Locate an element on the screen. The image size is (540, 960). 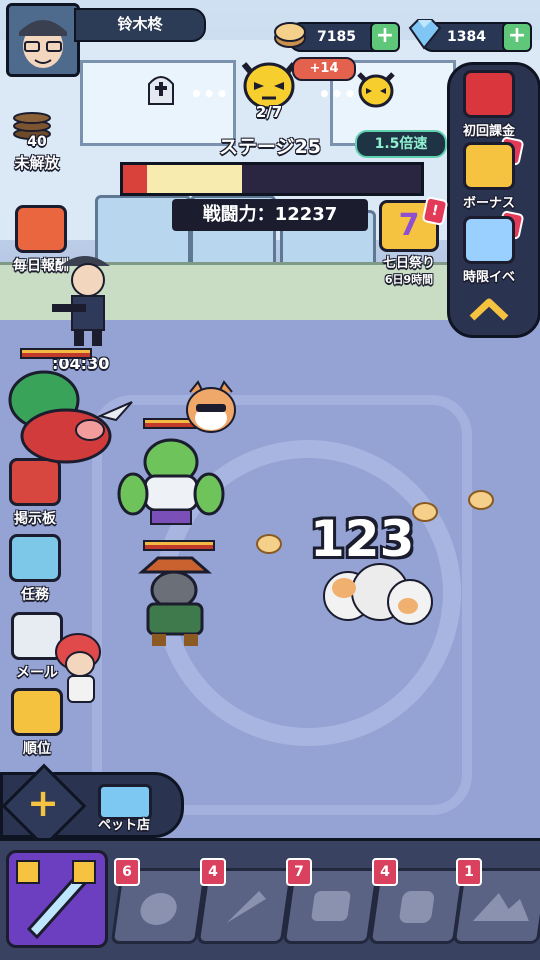
red-hair-character is located at coordinates (75, 670).